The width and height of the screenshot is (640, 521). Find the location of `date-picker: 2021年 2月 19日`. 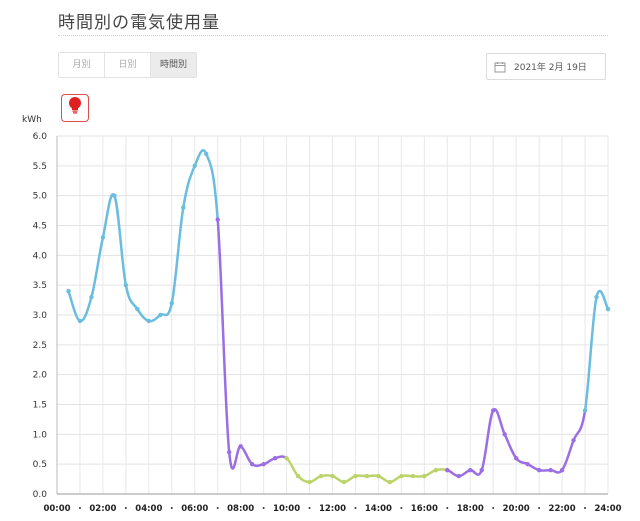

date-picker: 2021年 2月 19日 is located at coordinates (546, 66).